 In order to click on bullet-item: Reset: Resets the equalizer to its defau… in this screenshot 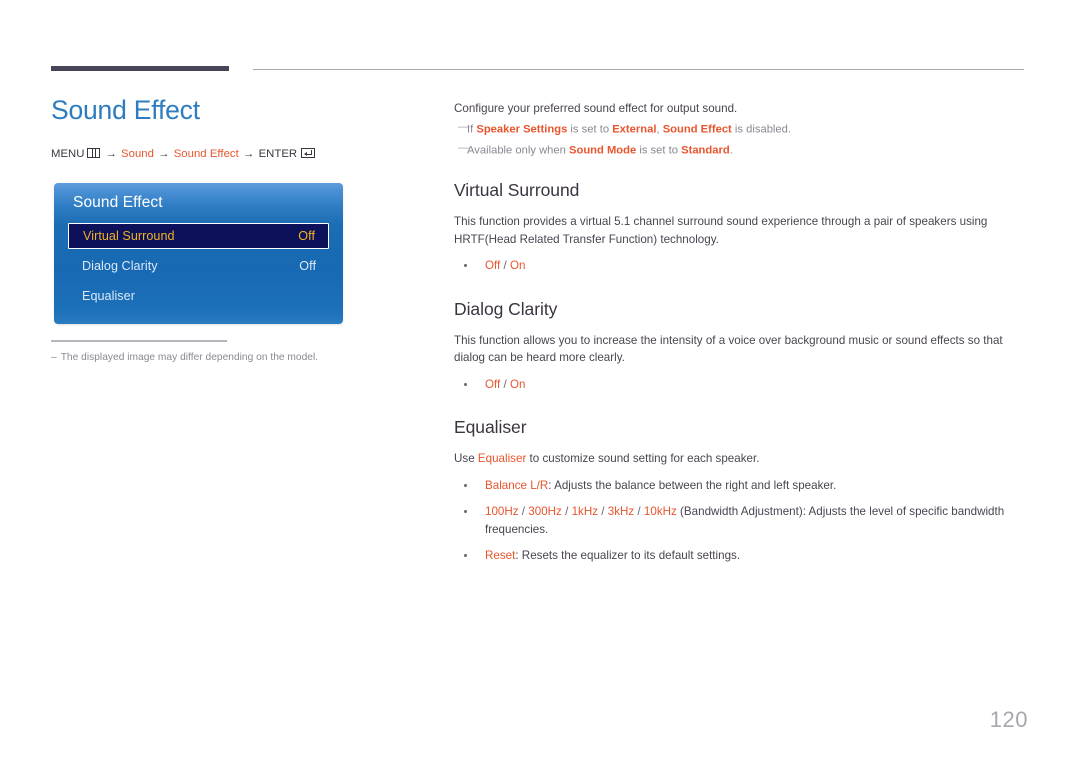, I will do `click(740, 555)`.